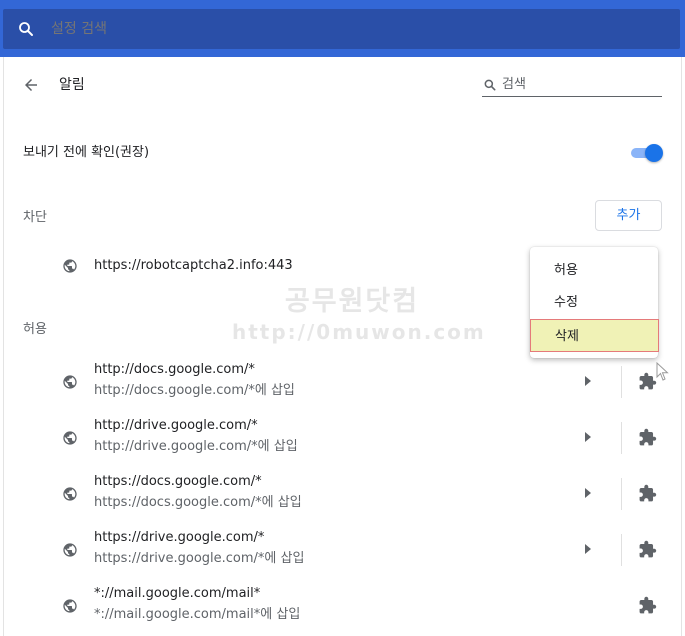 This screenshot has width=685, height=636. I want to click on blocked-site-url: https://robotcaptcha2.info:443, so click(193, 265).